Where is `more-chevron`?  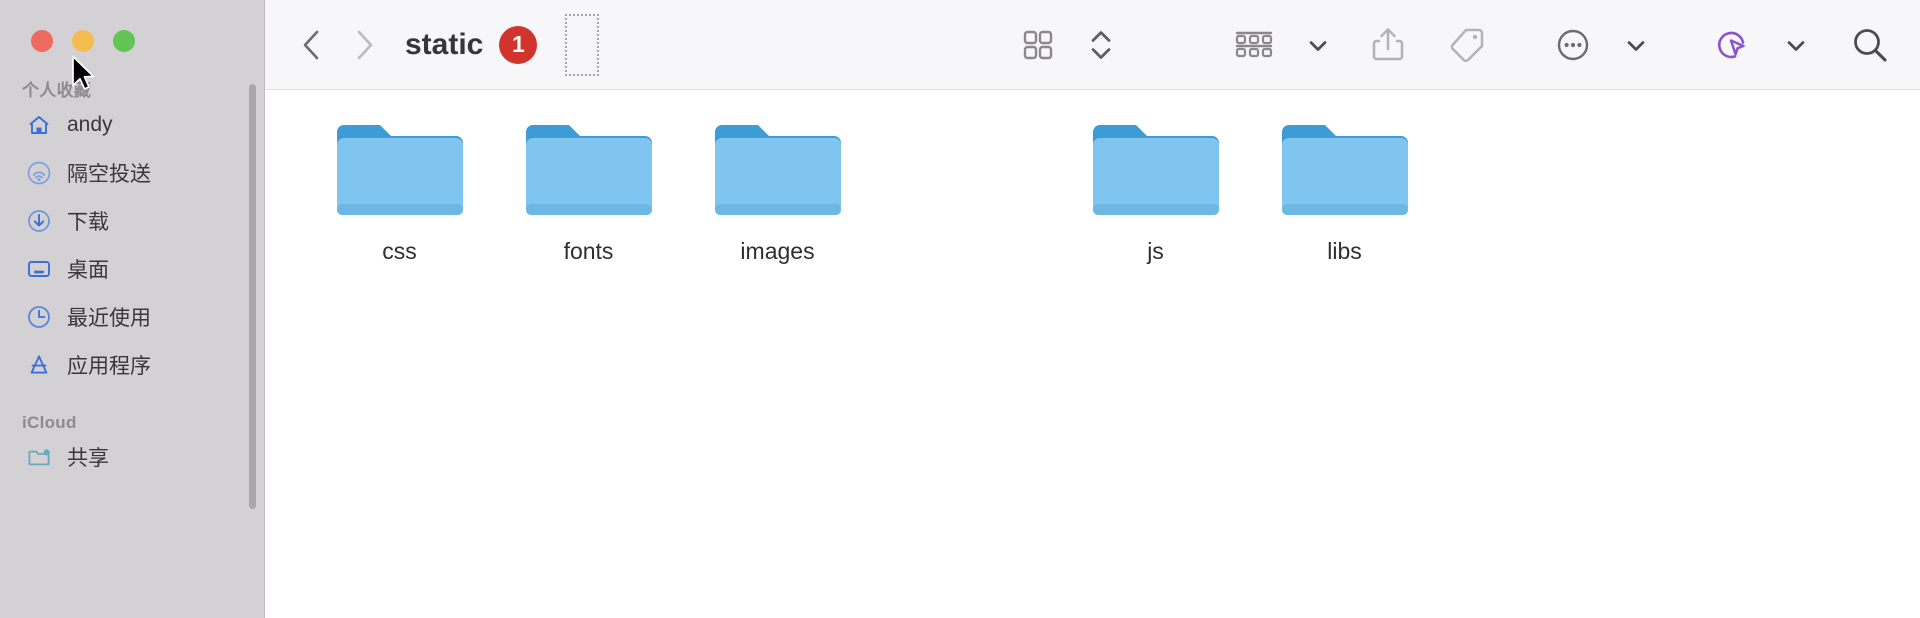 more-chevron is located at coordinates (1636, 45).